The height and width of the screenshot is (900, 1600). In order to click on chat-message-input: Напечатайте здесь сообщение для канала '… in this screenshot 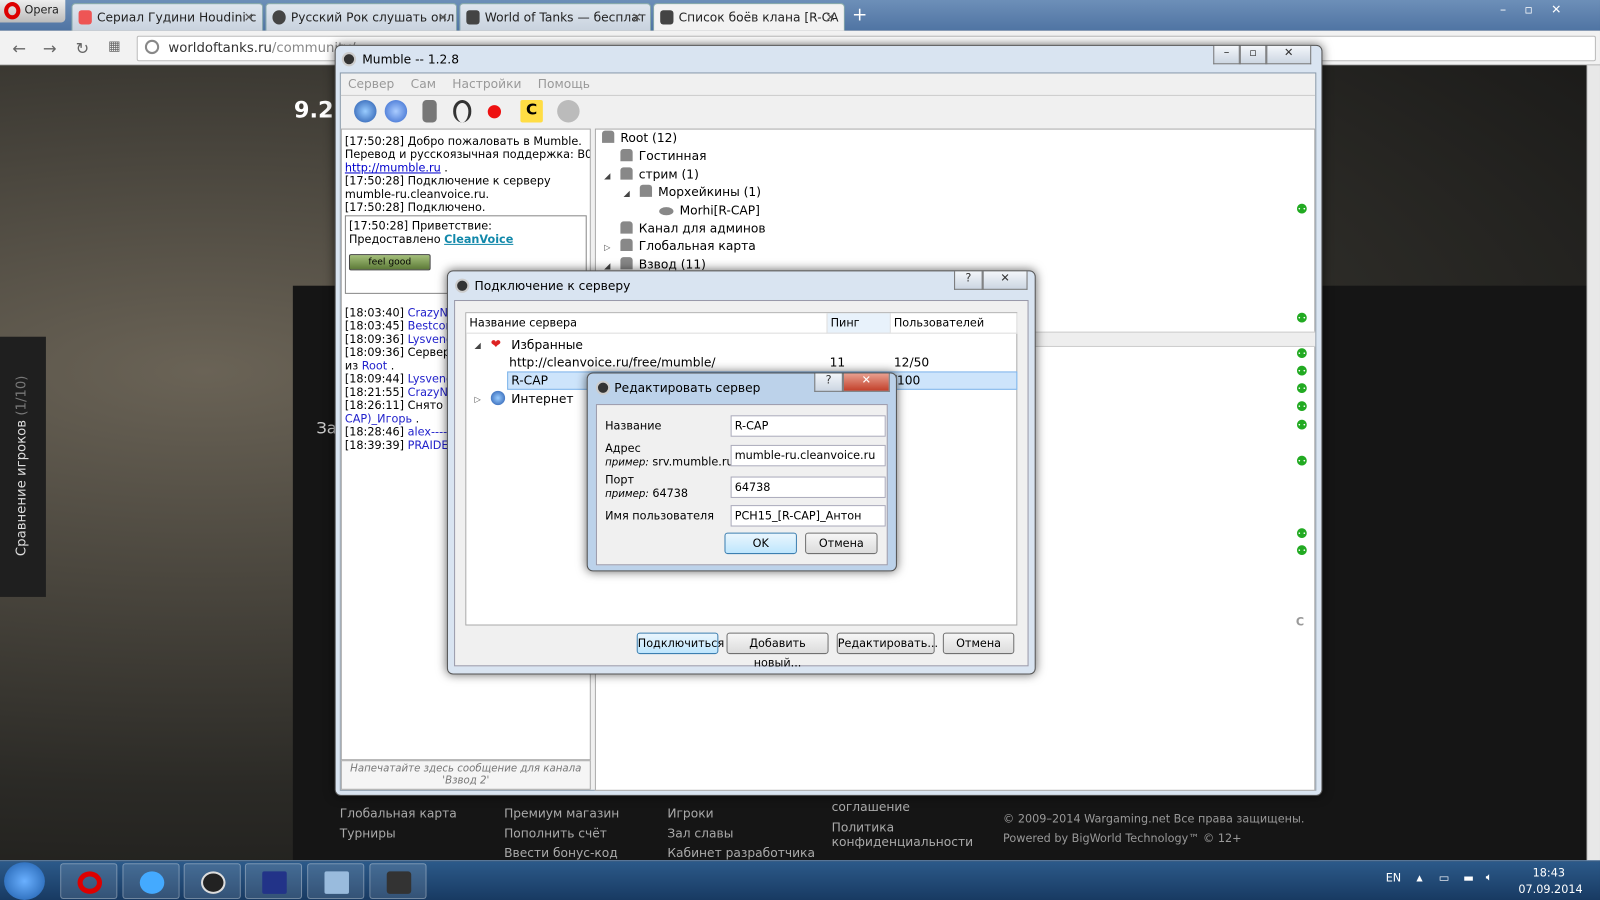, I will do `click(465, 775)`.